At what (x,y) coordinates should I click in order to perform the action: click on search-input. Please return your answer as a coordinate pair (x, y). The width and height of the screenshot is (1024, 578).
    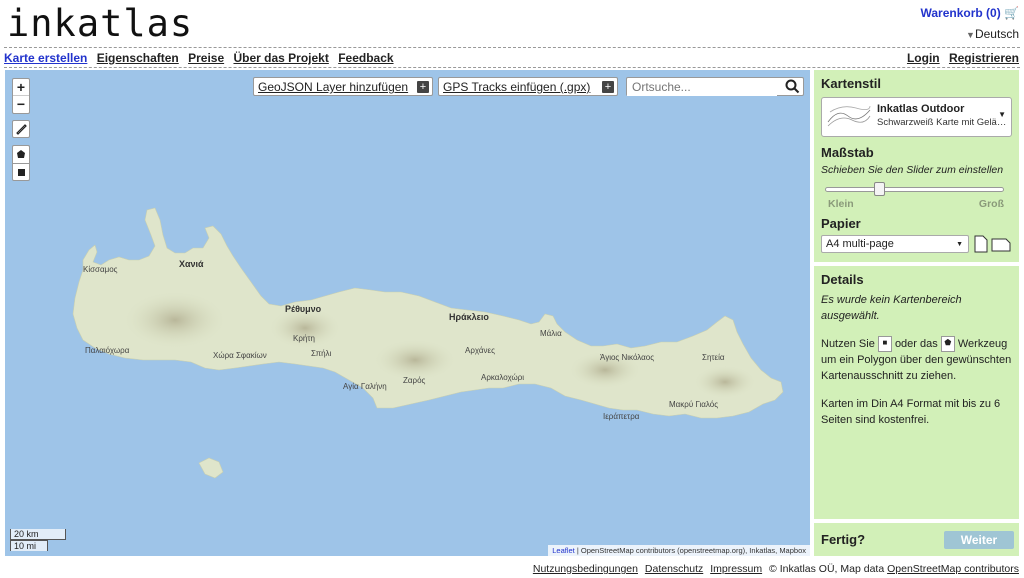
    Looking at the image, I should click on (702, 87).